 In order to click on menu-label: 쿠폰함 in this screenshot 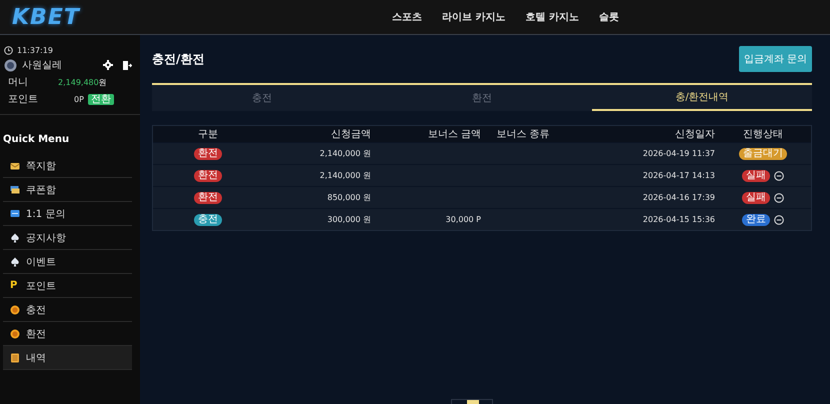, I will do `click(41, 190)`.